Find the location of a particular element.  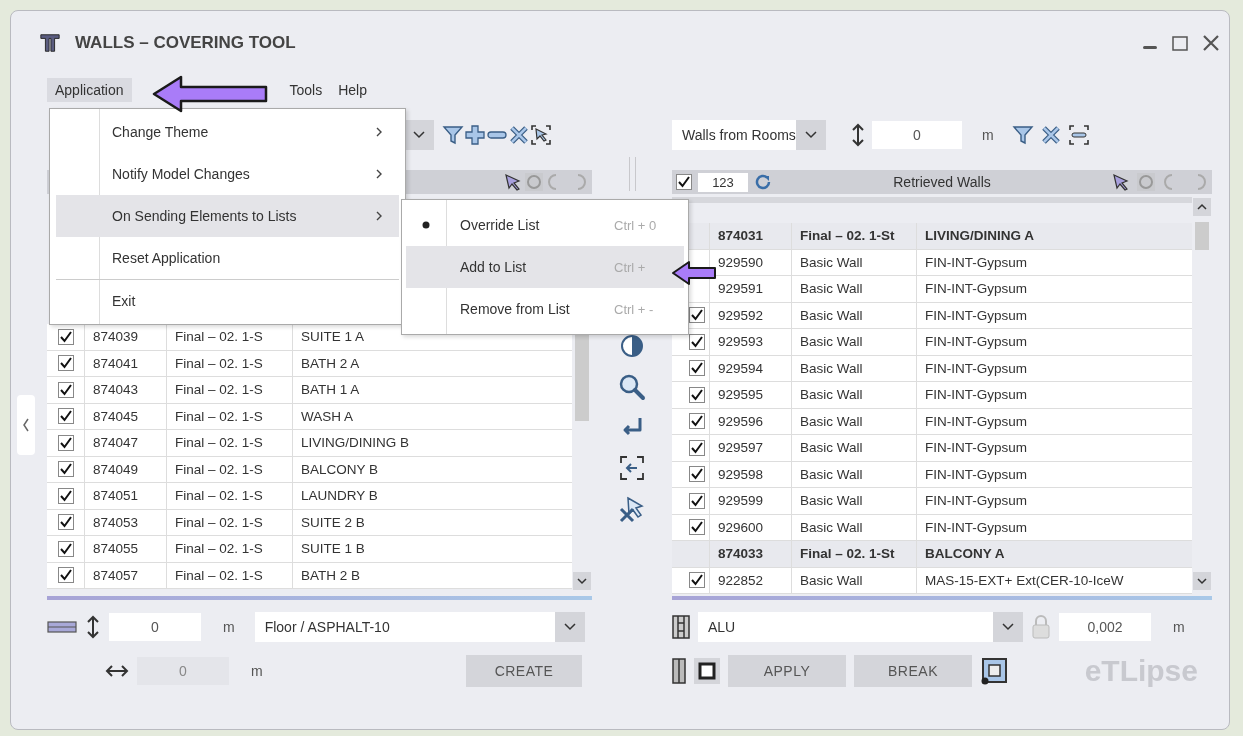

menu-bar-item: Tools is located at coordinates (306, 90).